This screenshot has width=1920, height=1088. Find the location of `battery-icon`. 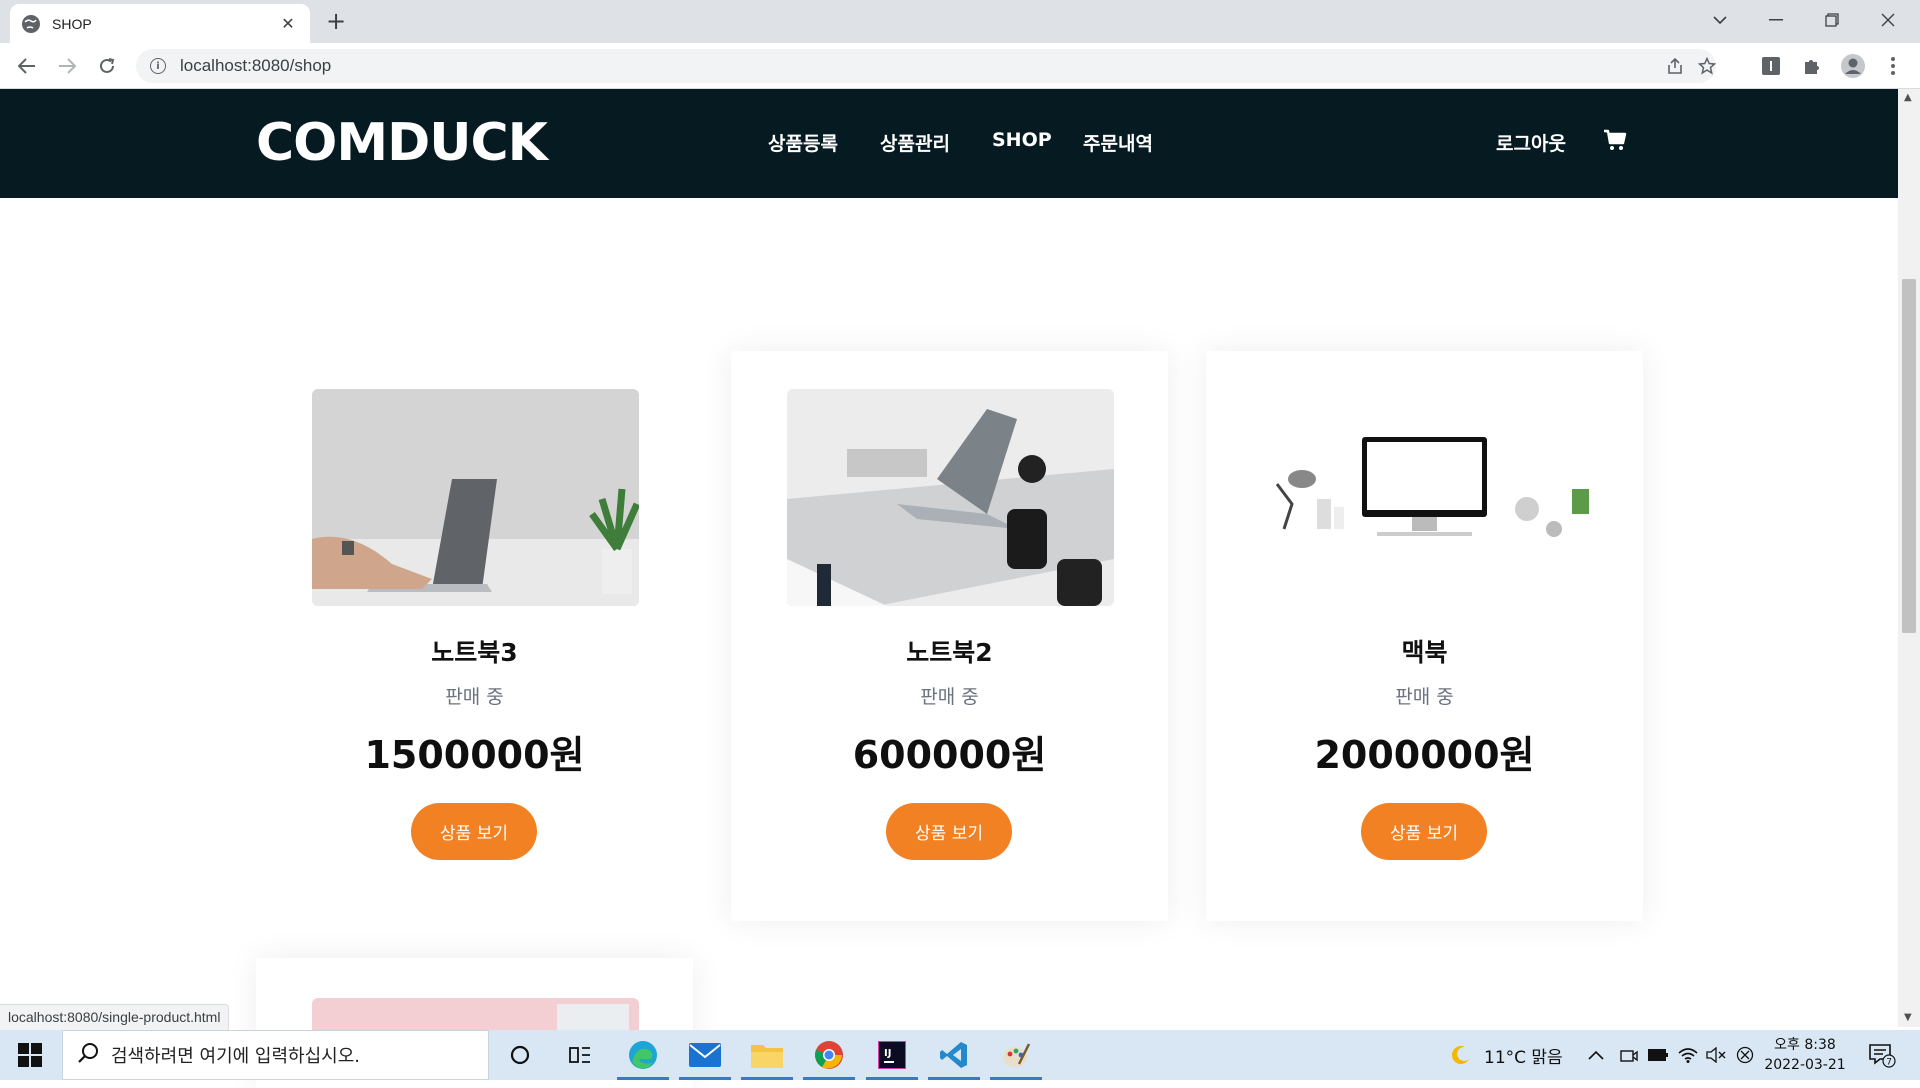

battery-icon is located at coordinates (1658, 1055).